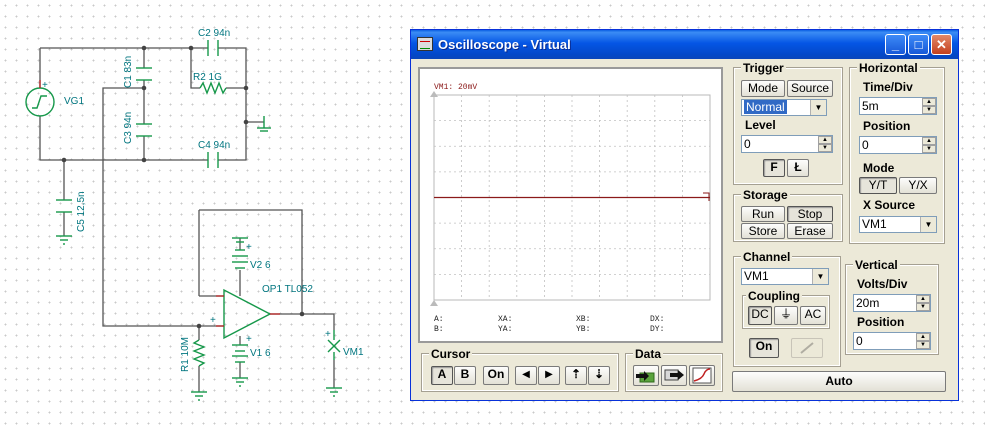 This screenshot has height=431, width=985. Describe the element at coordinates (898, 106) in the screenshot. I see `time-div-spinner: 5m ▲ ▼` at that location.